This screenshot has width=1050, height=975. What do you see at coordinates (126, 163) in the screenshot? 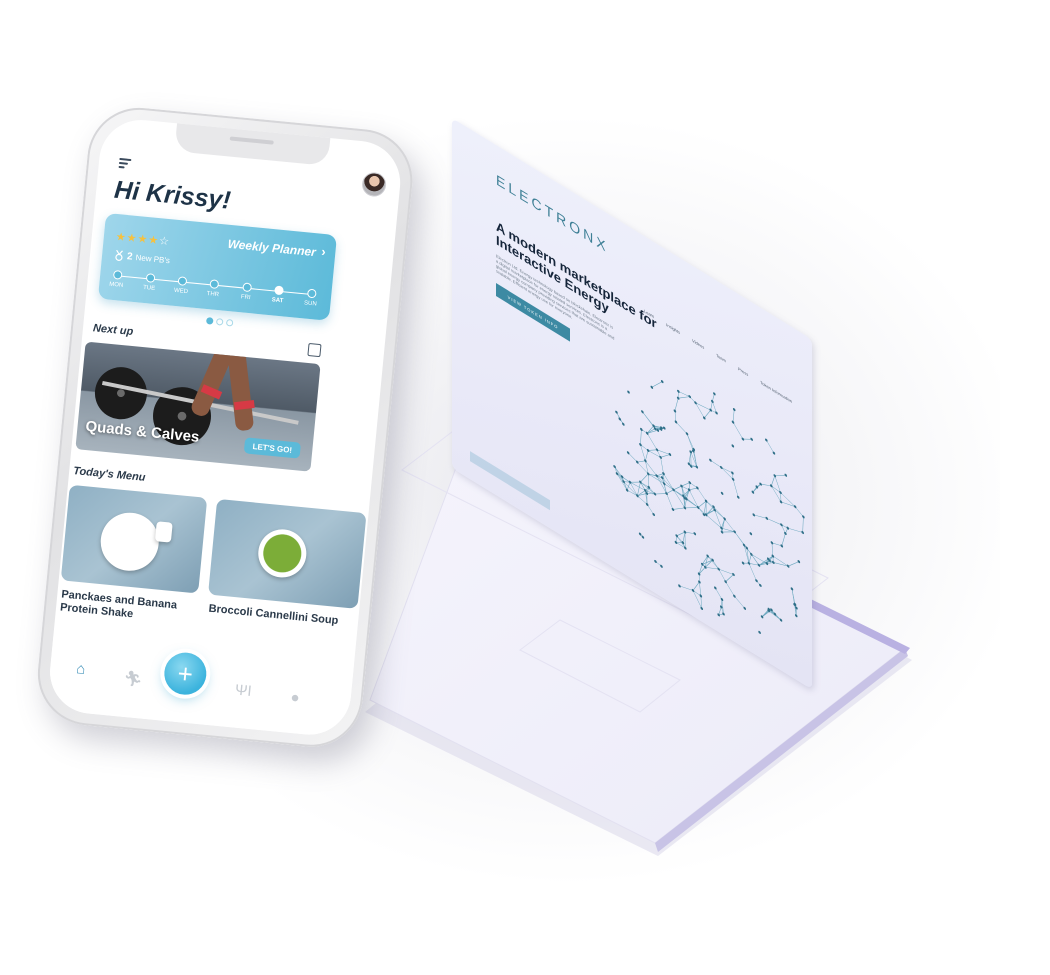
I see `hamburger-menu-icon` at bounding box center [126, 163].